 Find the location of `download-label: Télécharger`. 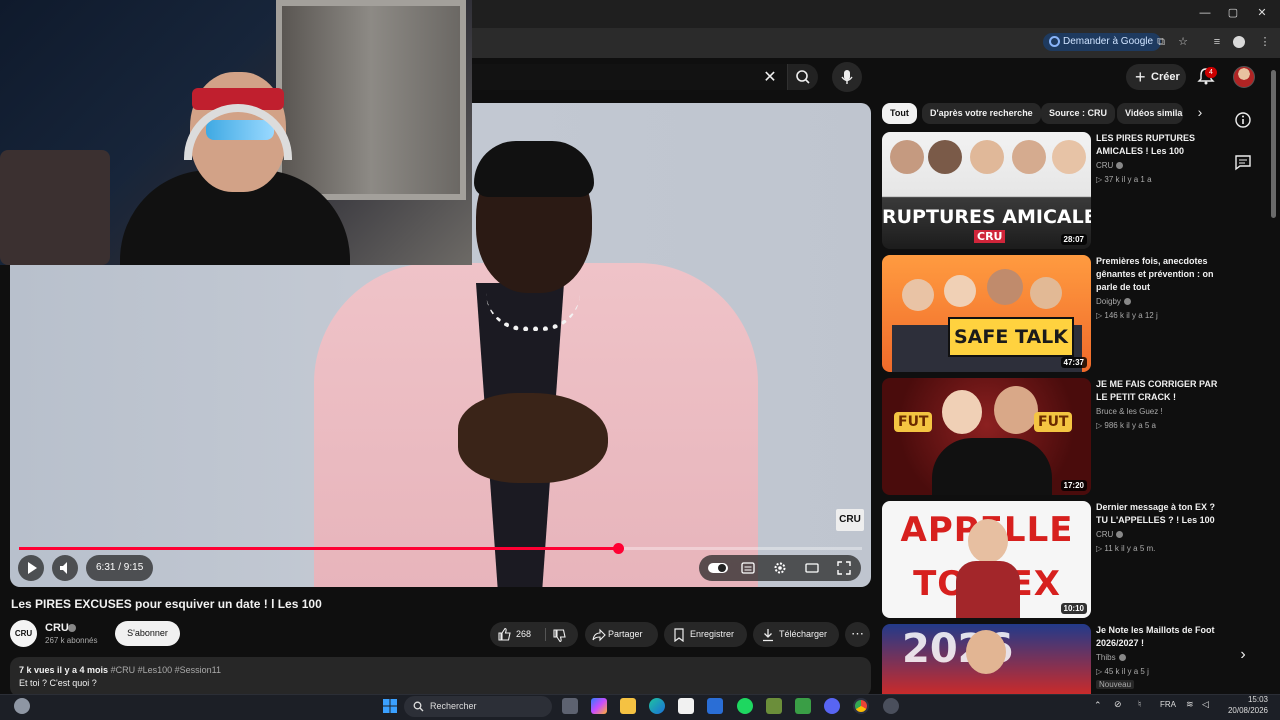

download-label: Télécharger is located at coordinates (803, 634).